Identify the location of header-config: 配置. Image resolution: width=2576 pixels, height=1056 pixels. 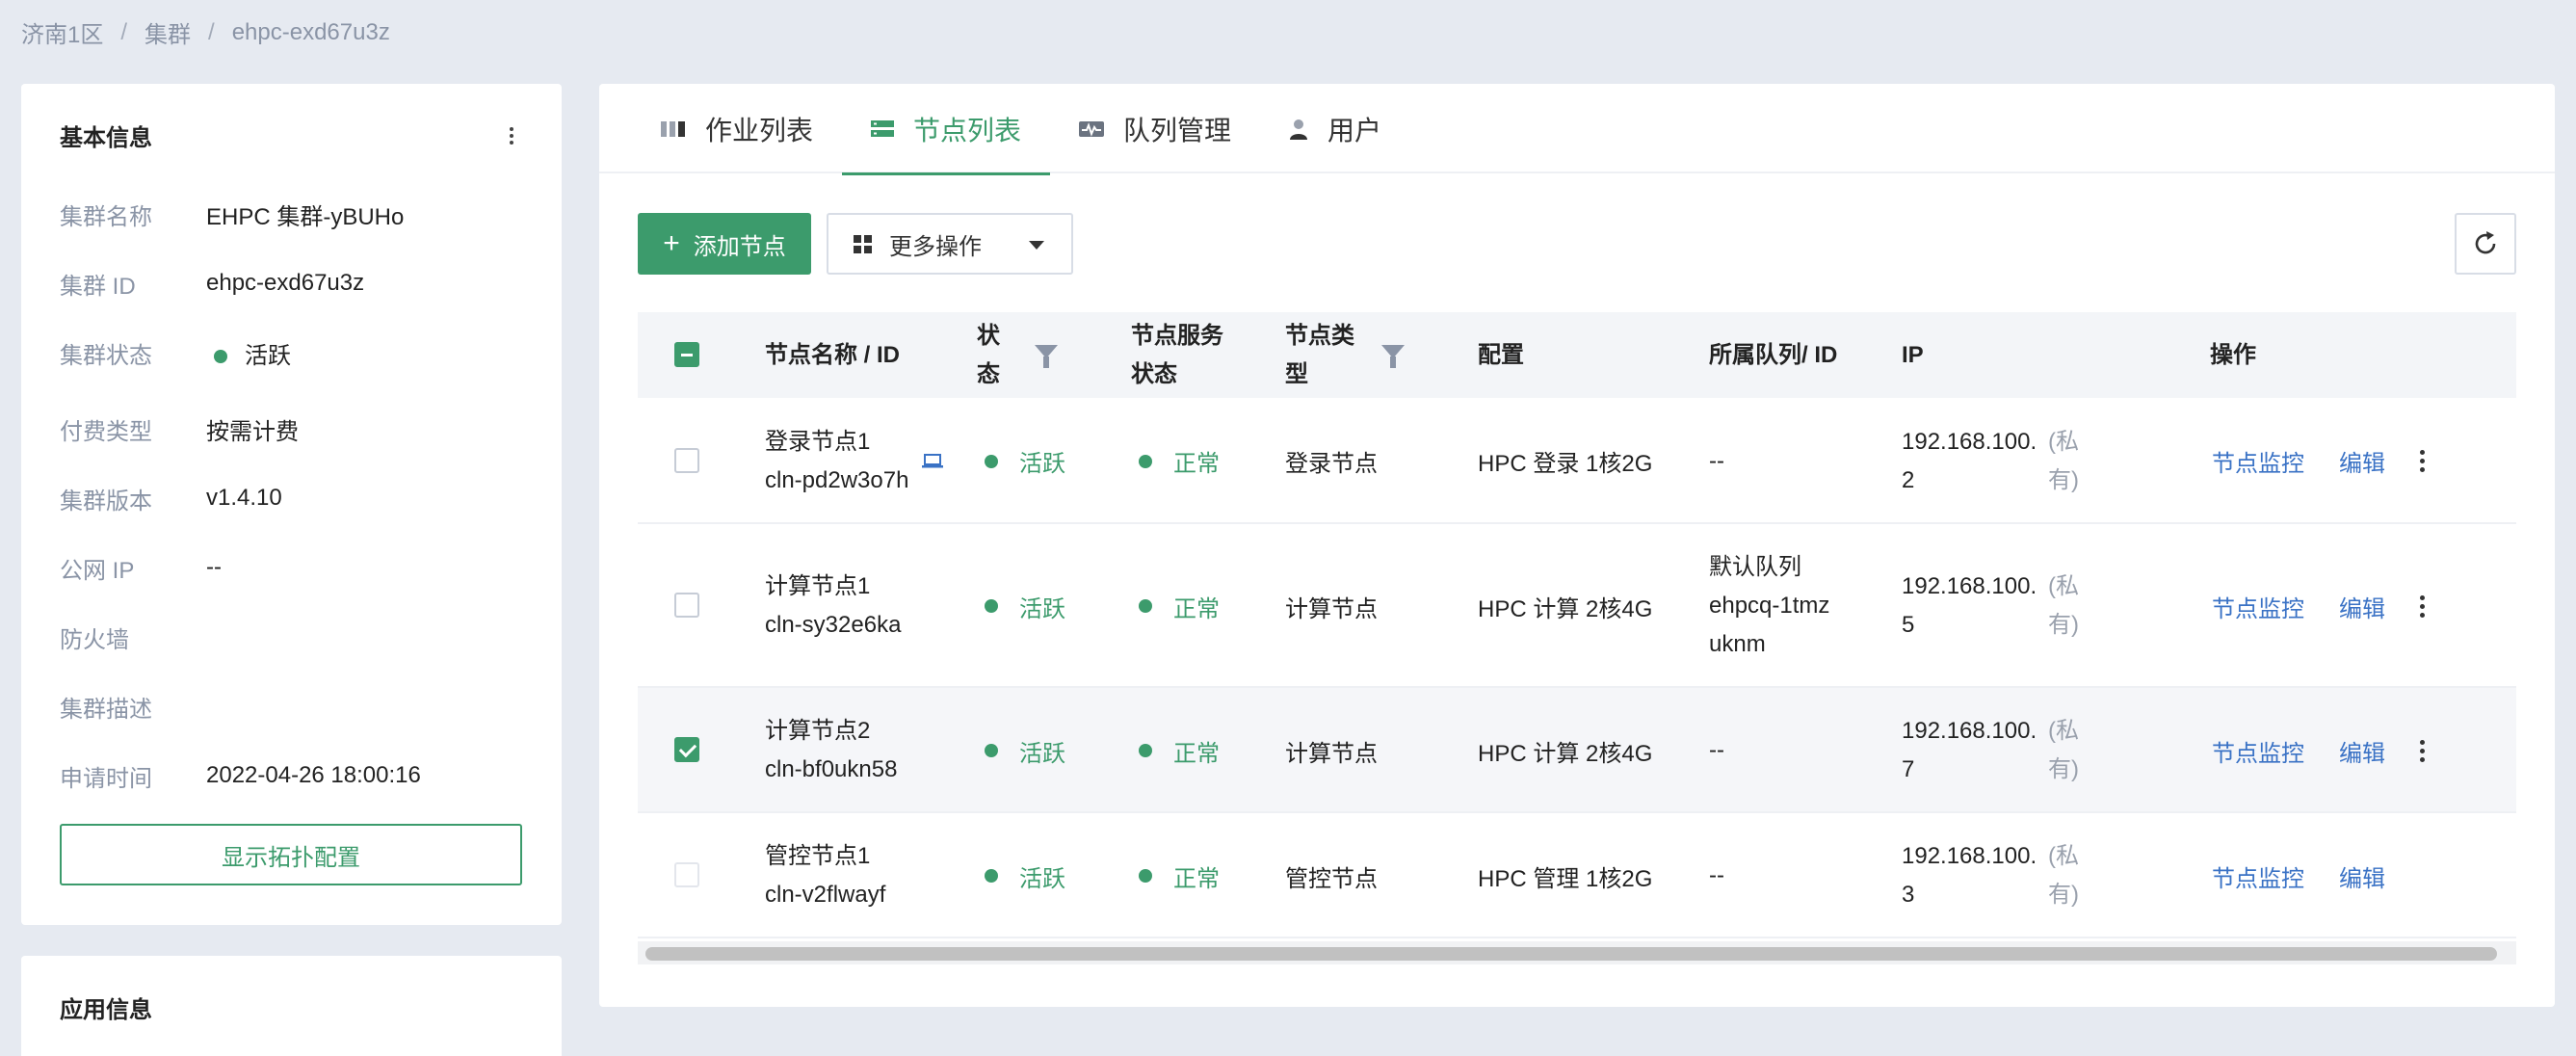
(1501, 354).